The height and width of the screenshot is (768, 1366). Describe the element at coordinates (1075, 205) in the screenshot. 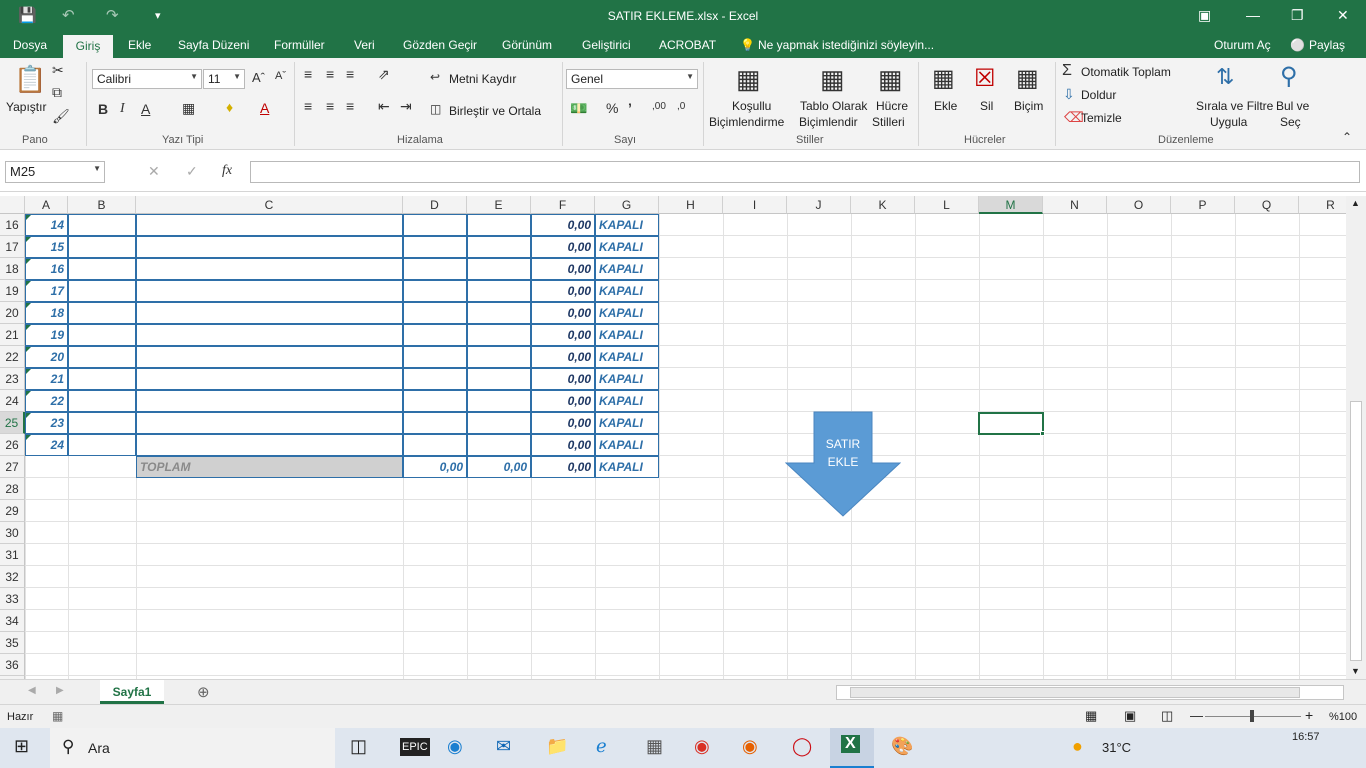

I see `column-header: N` at that location.